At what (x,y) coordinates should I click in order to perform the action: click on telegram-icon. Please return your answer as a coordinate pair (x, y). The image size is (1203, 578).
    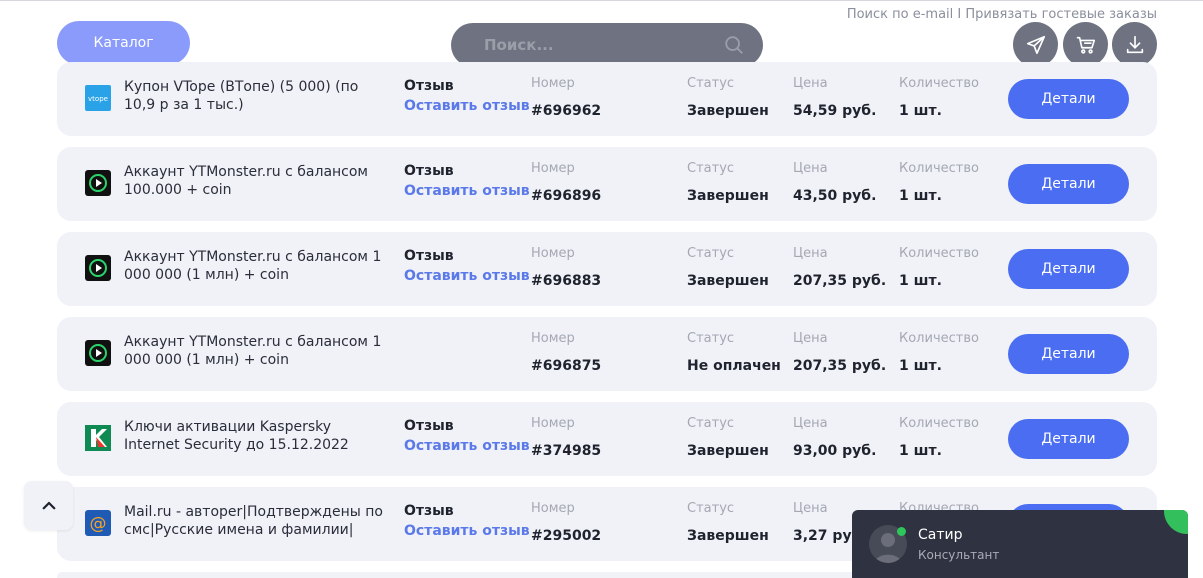
    Looking at the image, I should click on (1035, 44).